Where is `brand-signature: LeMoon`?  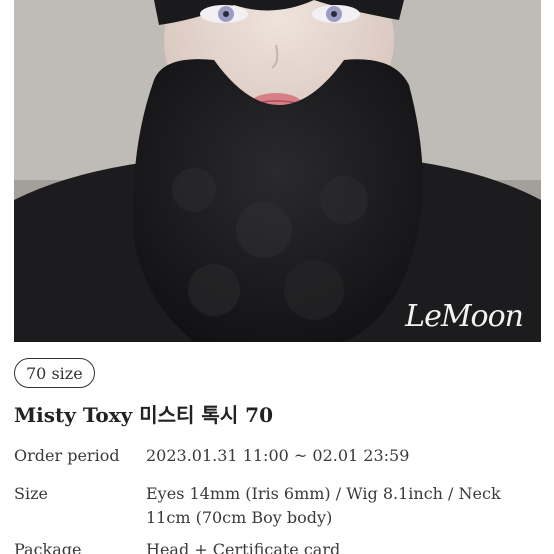
brand-signature: LeMoon is located at coordinates (464, 316).